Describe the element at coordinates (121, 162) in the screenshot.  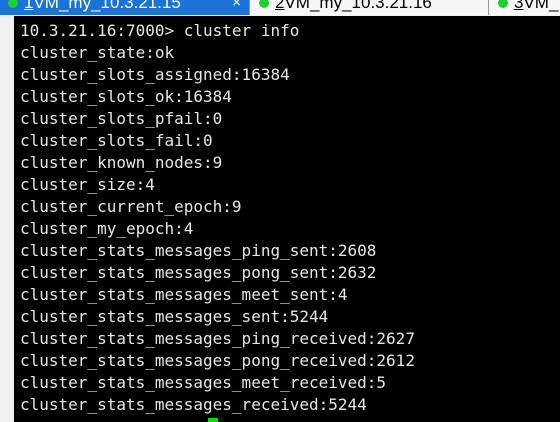
I see `terminal-output-line: cluster_known_nodes:9` at that location.